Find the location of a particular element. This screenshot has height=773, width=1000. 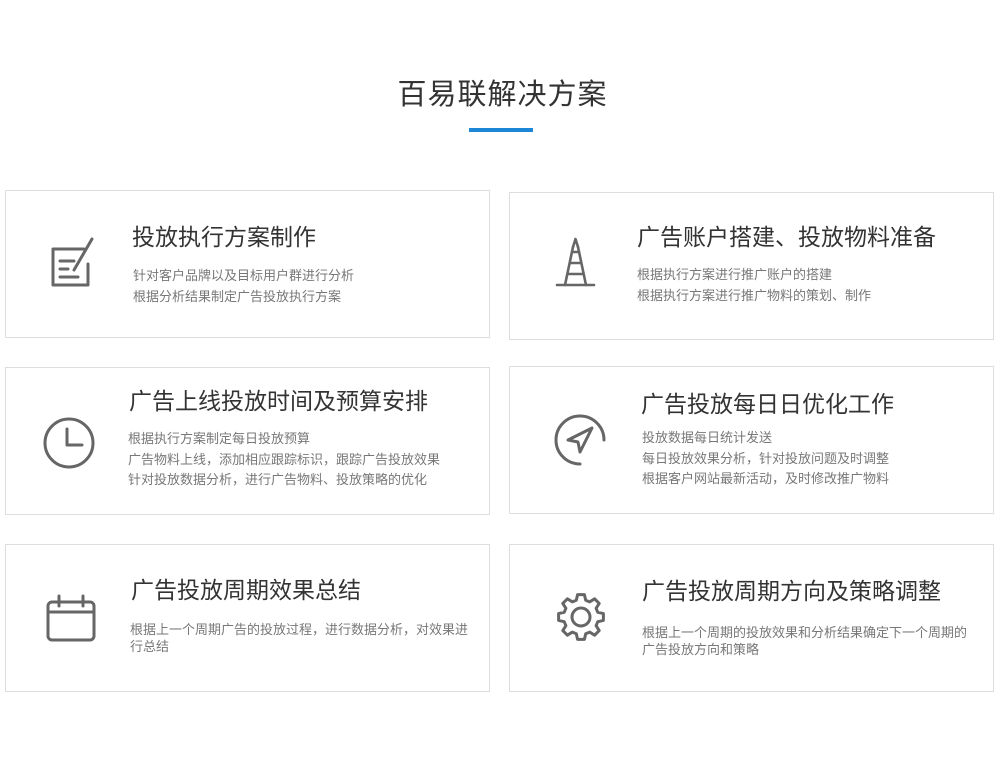

card-title: 广告投放周期效果总结 is located at coordinates (246, 591).